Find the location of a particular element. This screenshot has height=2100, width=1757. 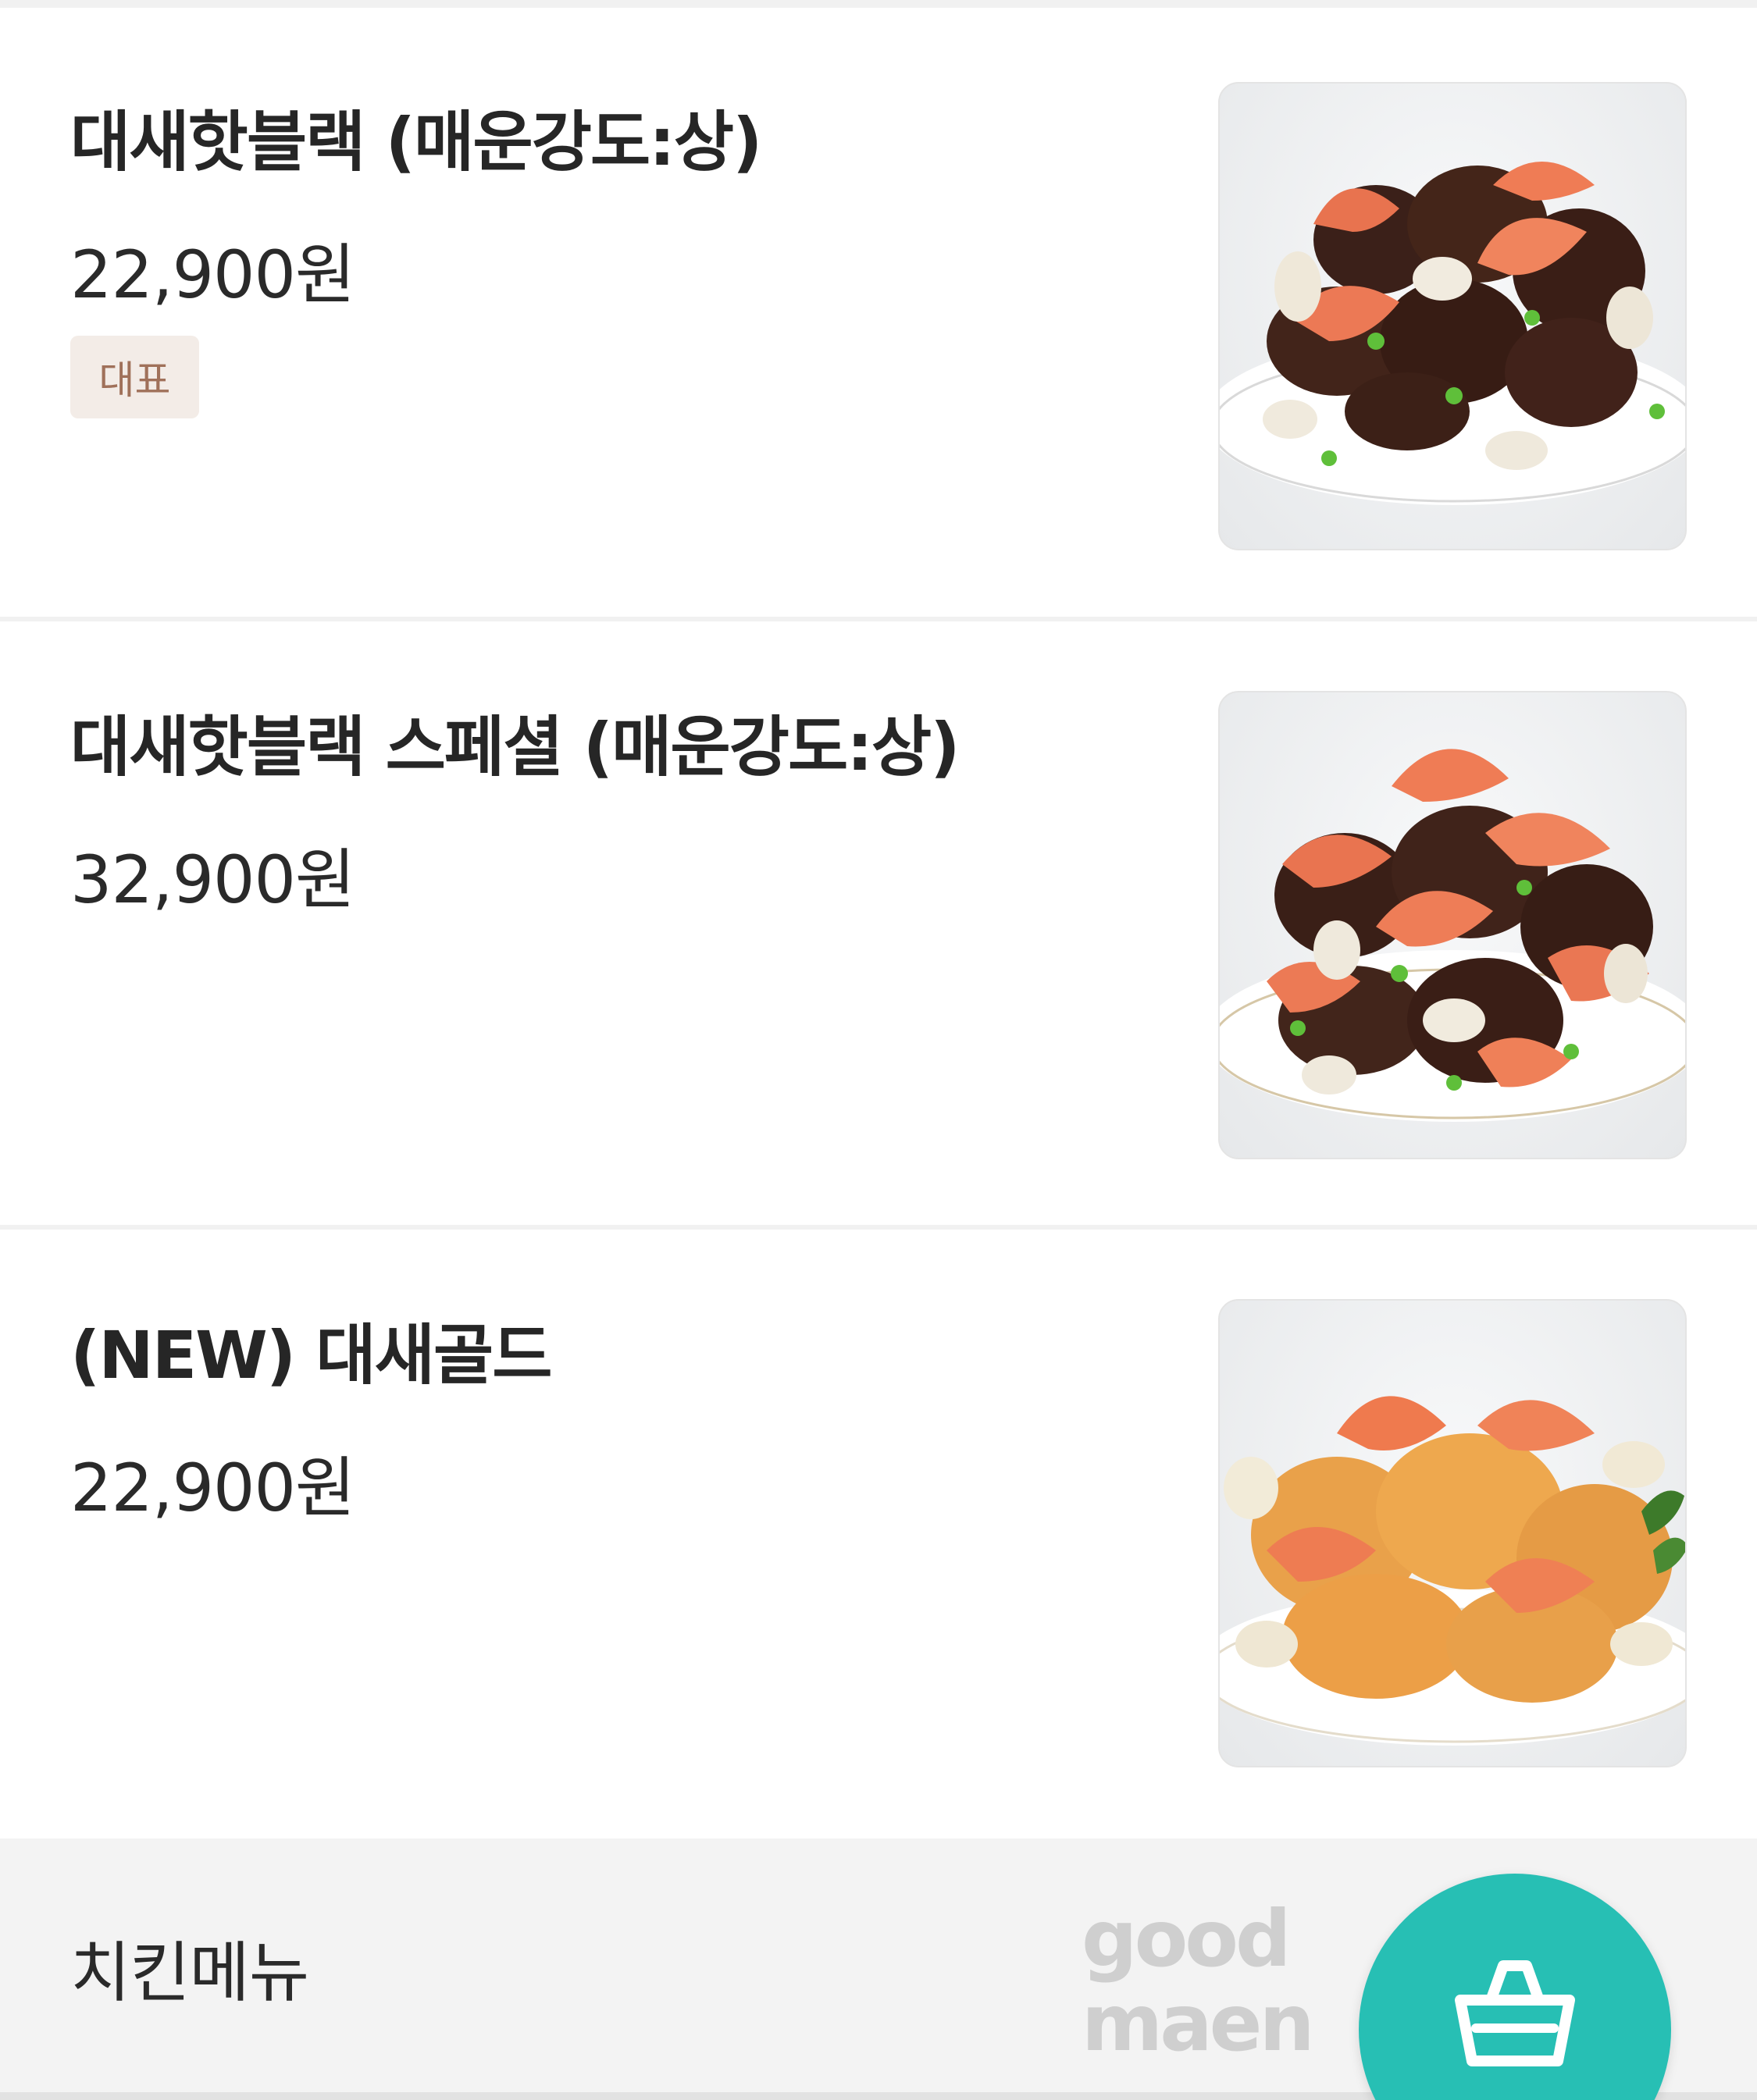

watermark-line-2: maen is located at coordinates (1198, 2023).